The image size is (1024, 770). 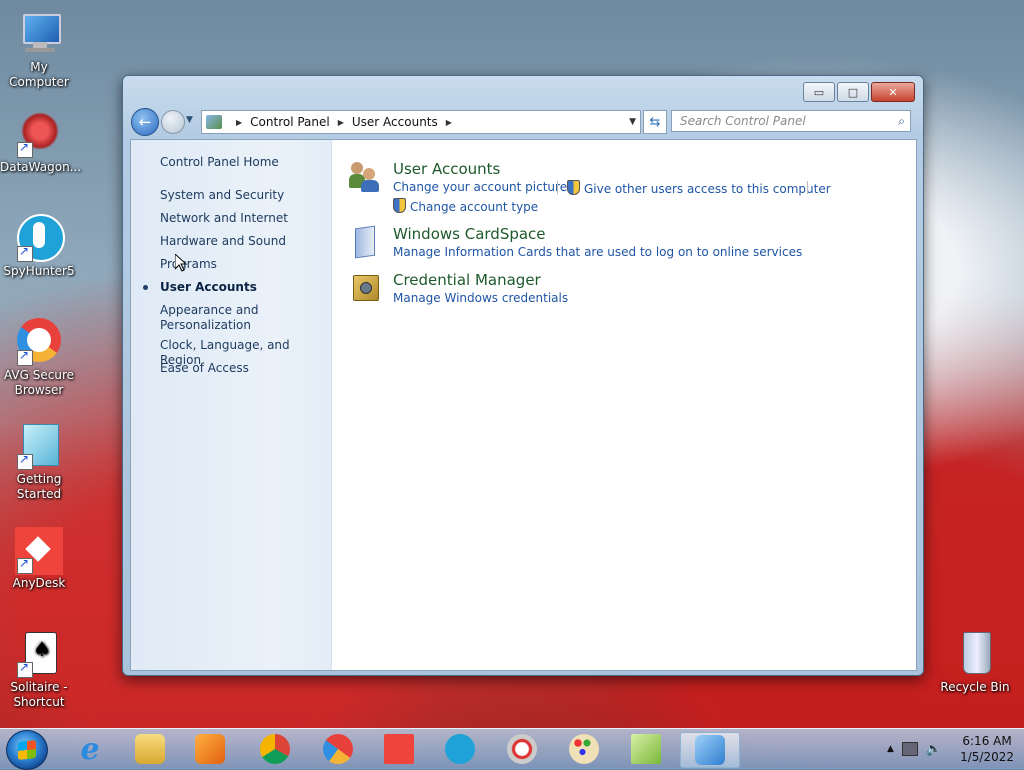 I want to click on nav-user-accounts: User Accounts, so click(x=208, y=287).